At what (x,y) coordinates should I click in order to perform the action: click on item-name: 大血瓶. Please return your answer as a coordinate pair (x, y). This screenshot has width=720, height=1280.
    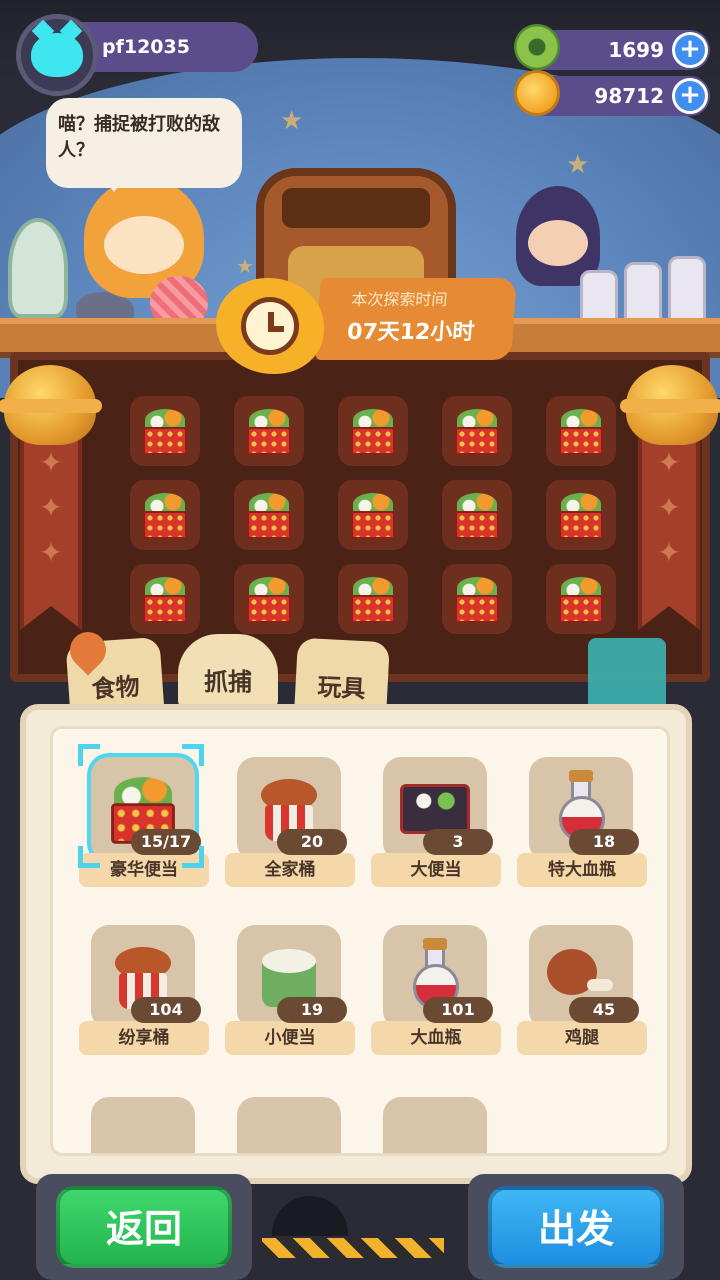
    Looking at the image, I should click on (436, 1038).